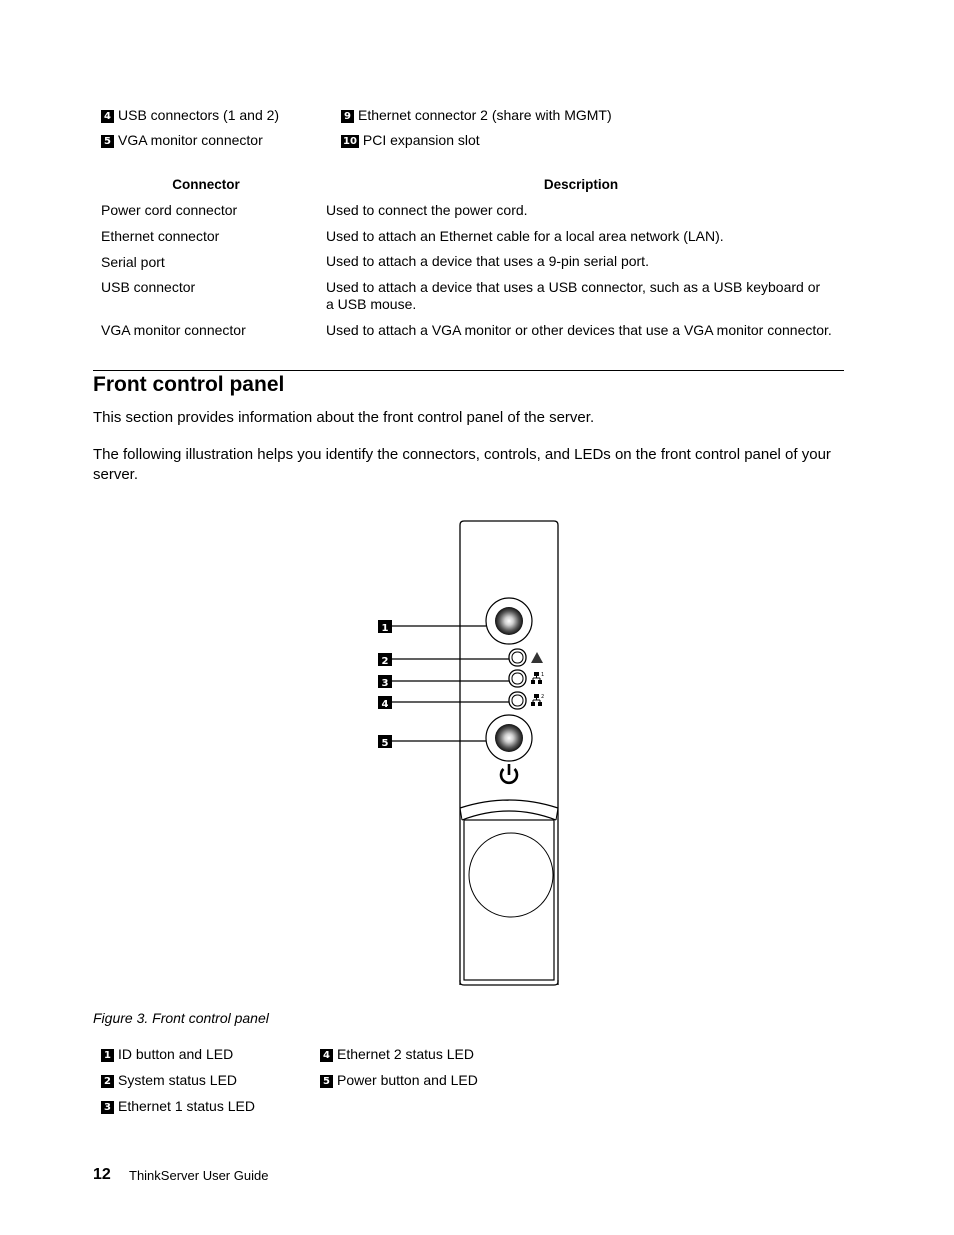 Image resolution: width=954 pixels, height=1235 pixels. What do you see at coordinates (537, 700) in the screenshot?
I see `network-2-icon: 2` at bounding box center [537, 700].